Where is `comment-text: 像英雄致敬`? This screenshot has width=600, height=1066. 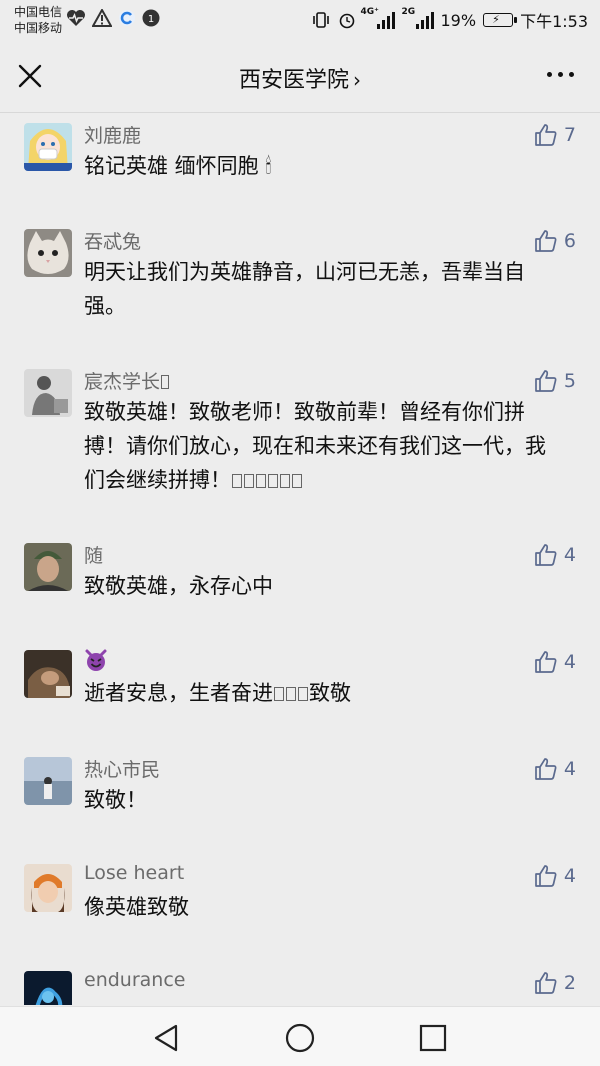 comment-text: 像英雄致敬 is located at coordinates (136, 907).